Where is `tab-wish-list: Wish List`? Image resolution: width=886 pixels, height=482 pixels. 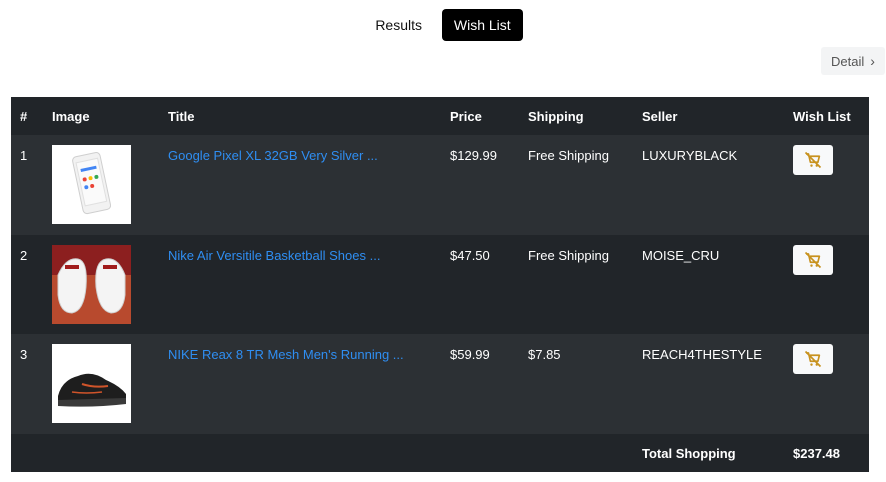
tab-wish-list: Wish List is located at coordinates (482, 25).